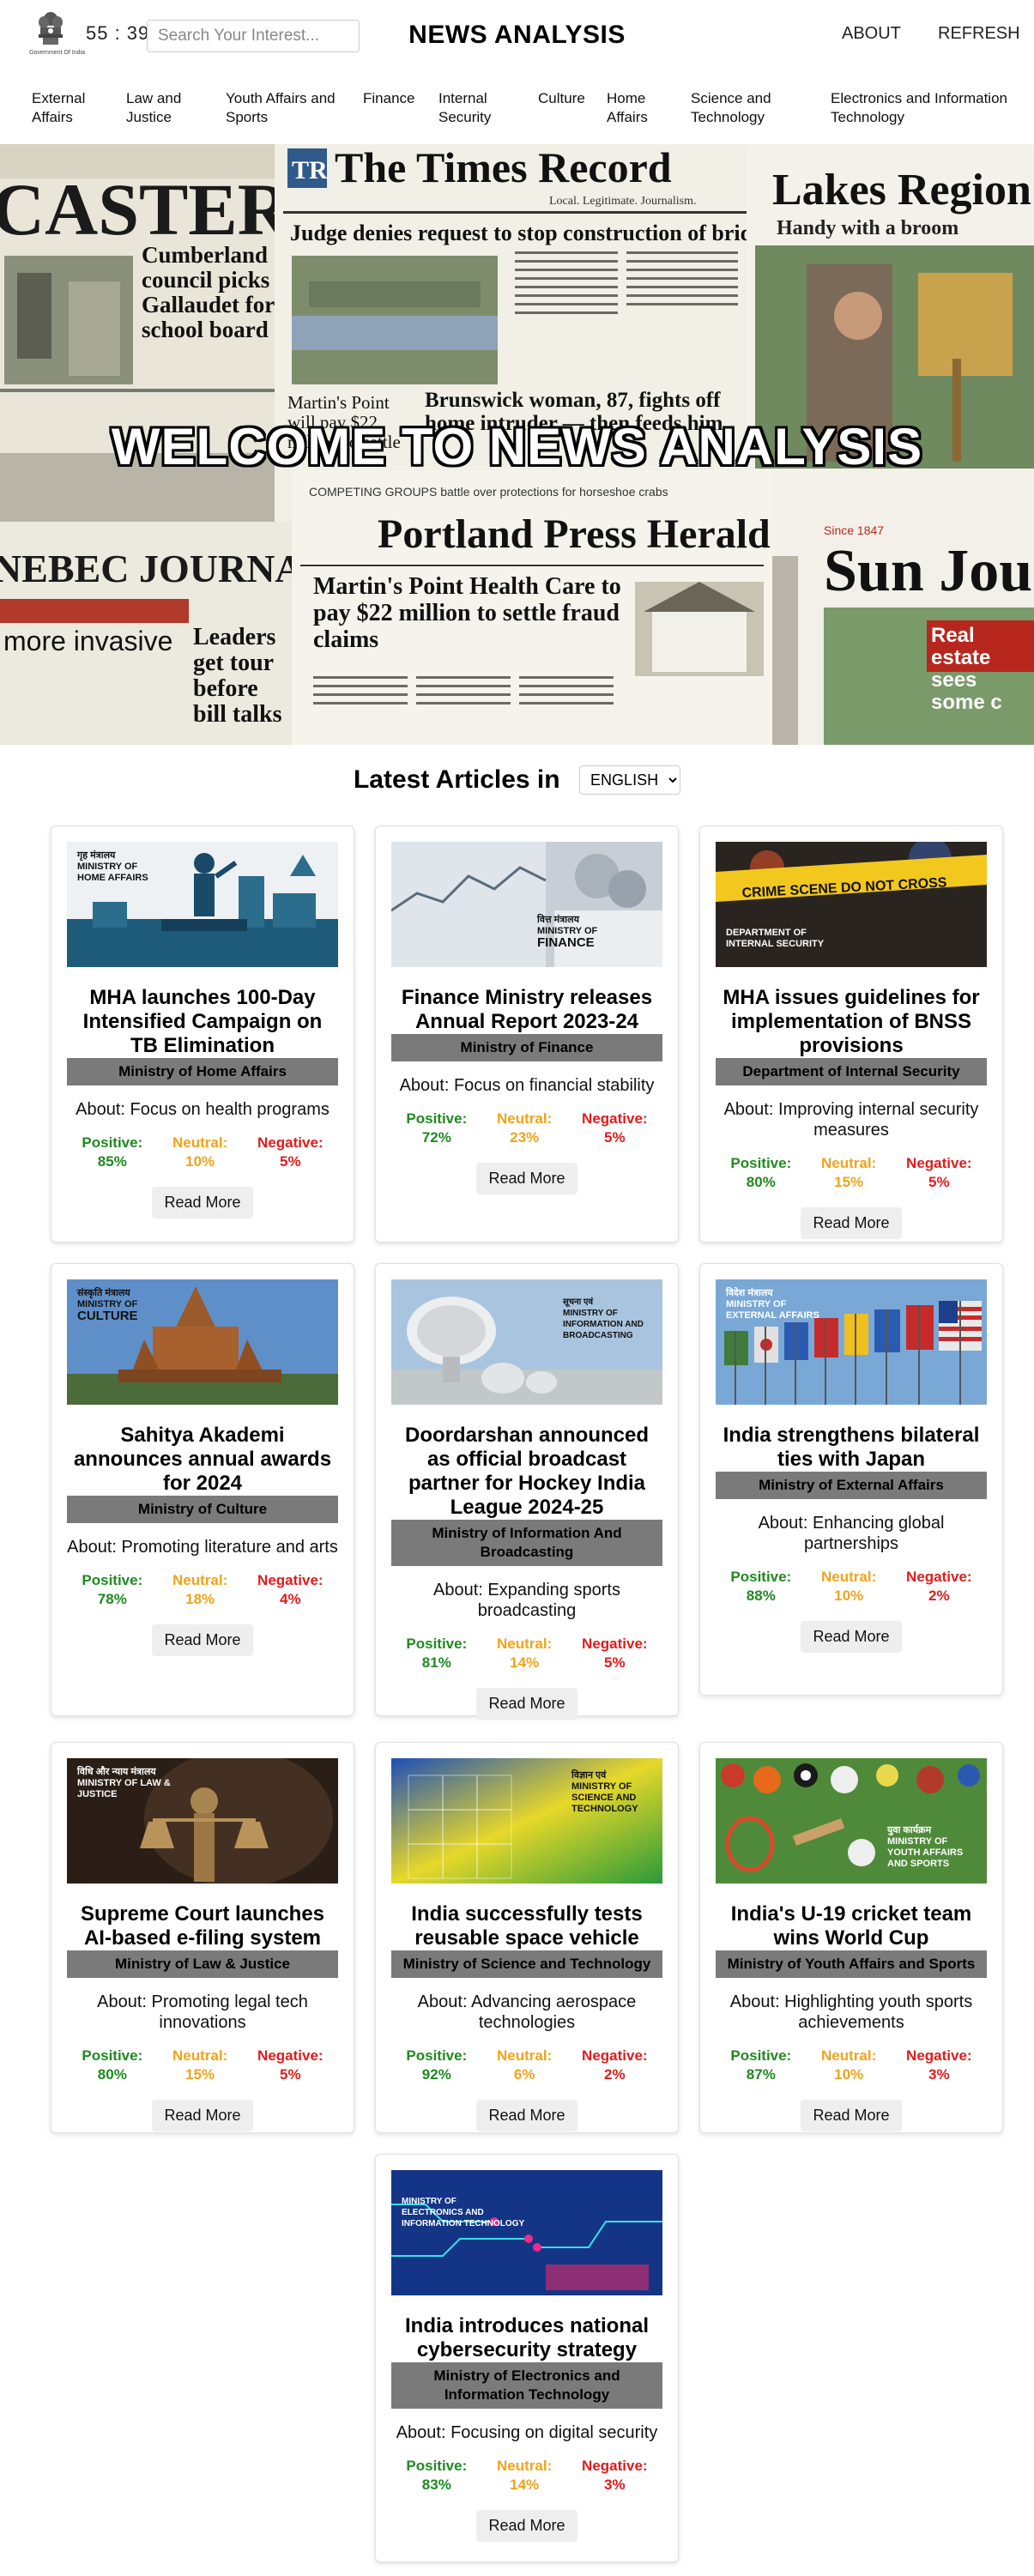 This screenshot has width=1034, height=2576. What do you see at coordinates (851, 1926) in the screenshot?
I see `article-title: India's U-19 cricket team wins World Cup` at bounding box center [851, 1926].